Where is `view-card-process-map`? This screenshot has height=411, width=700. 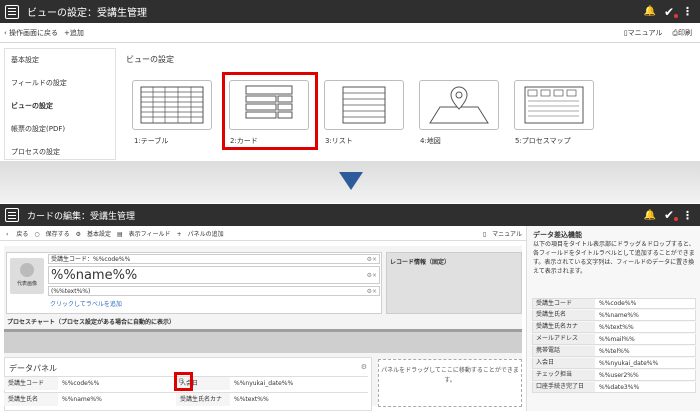 view-card-process-map is located at coordinates (554, 105).